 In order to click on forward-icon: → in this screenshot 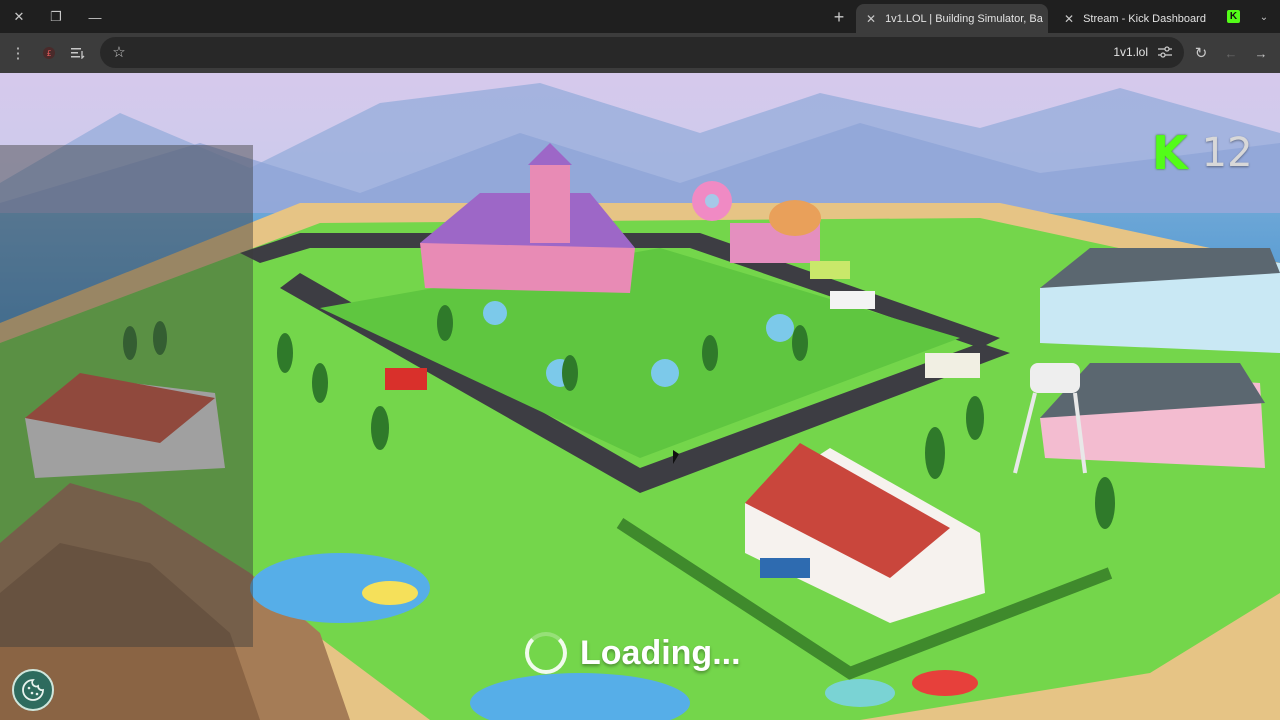, I will do `click(1261, 53)`.